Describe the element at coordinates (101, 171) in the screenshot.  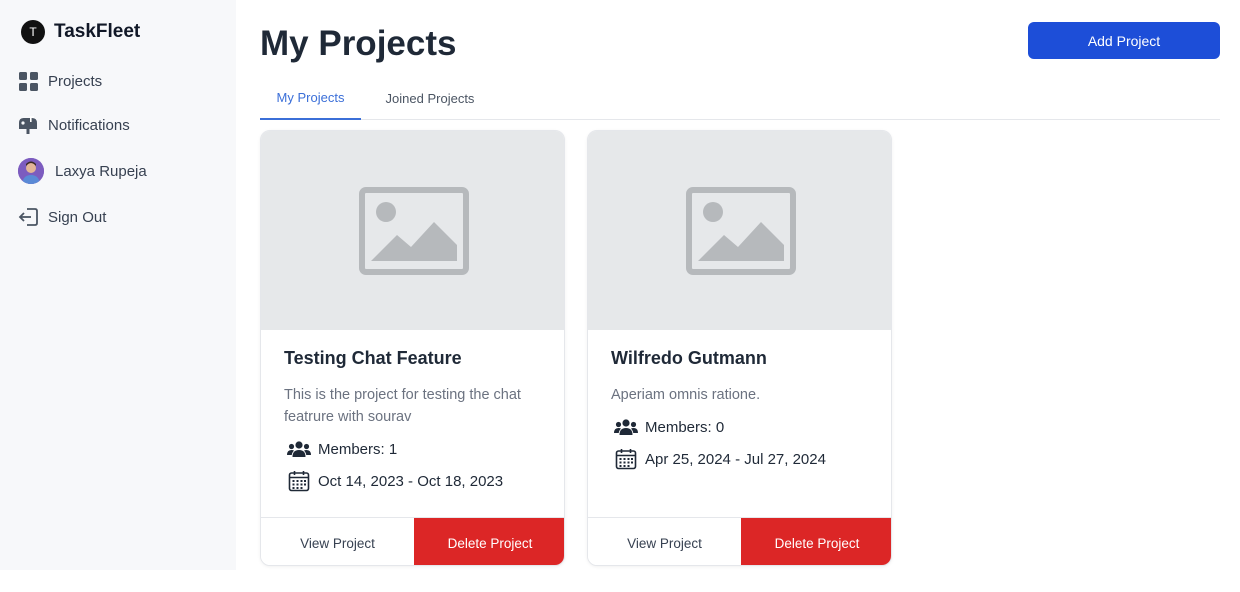
I see `sidebar-item-label: Laxya Rupeja` at that location.